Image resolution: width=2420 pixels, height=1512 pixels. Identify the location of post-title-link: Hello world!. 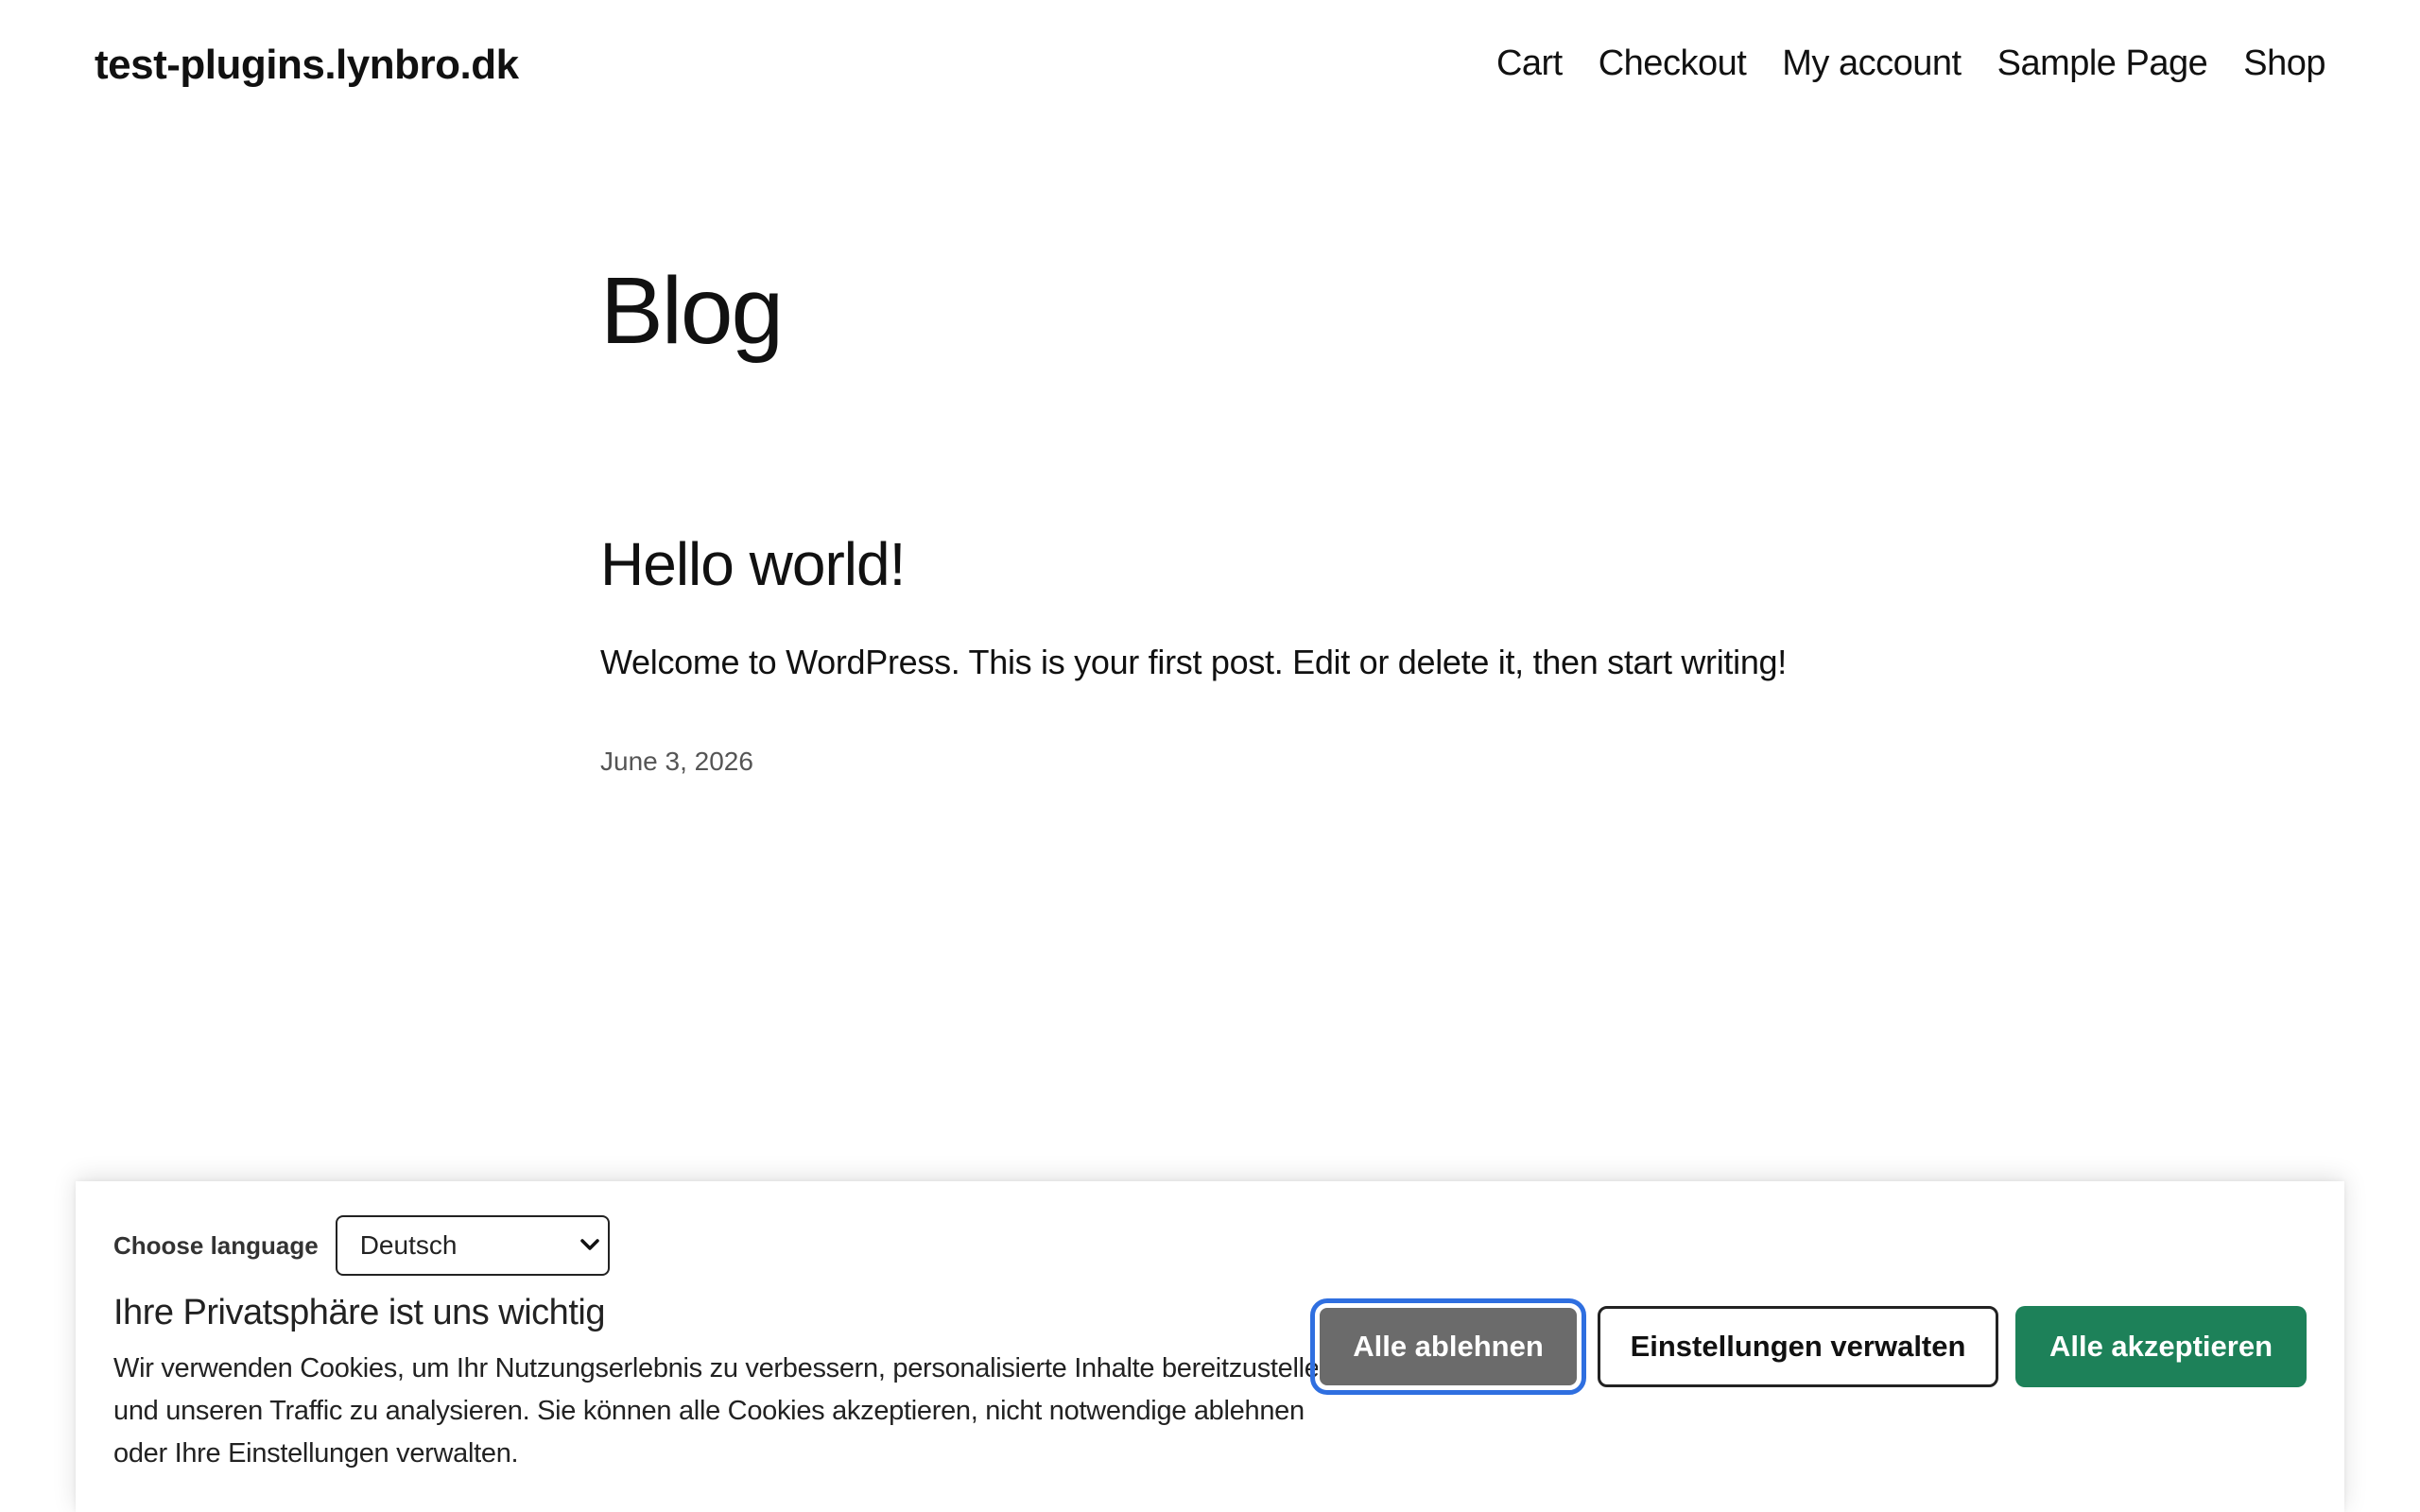
(753, 564).